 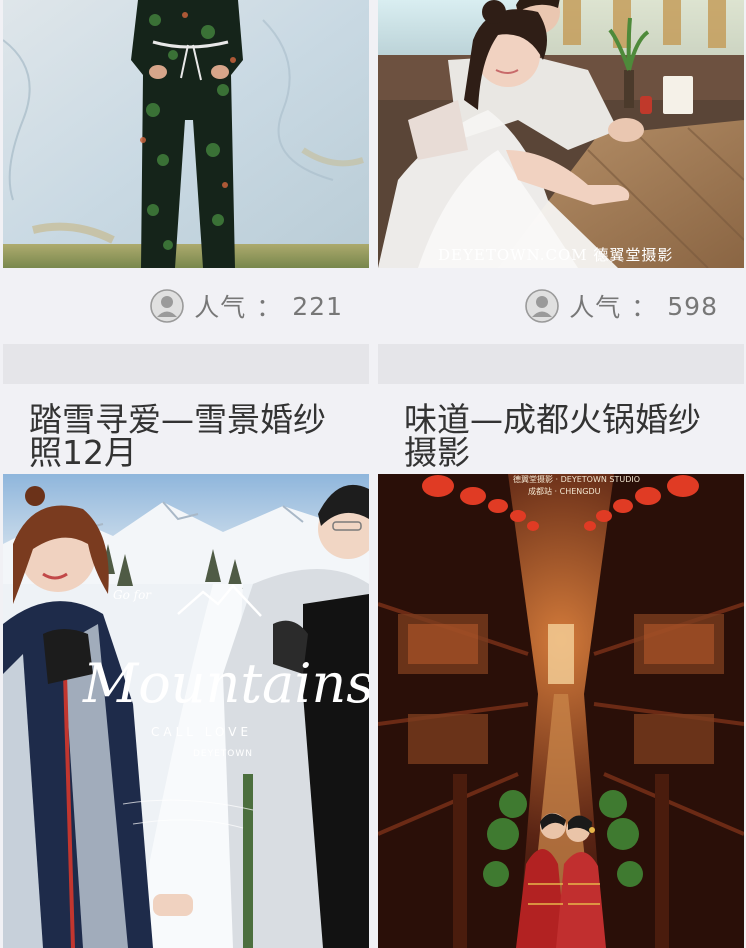 I want to click on popularity-row: 人气 ： 598, so click(x=621, y=306).